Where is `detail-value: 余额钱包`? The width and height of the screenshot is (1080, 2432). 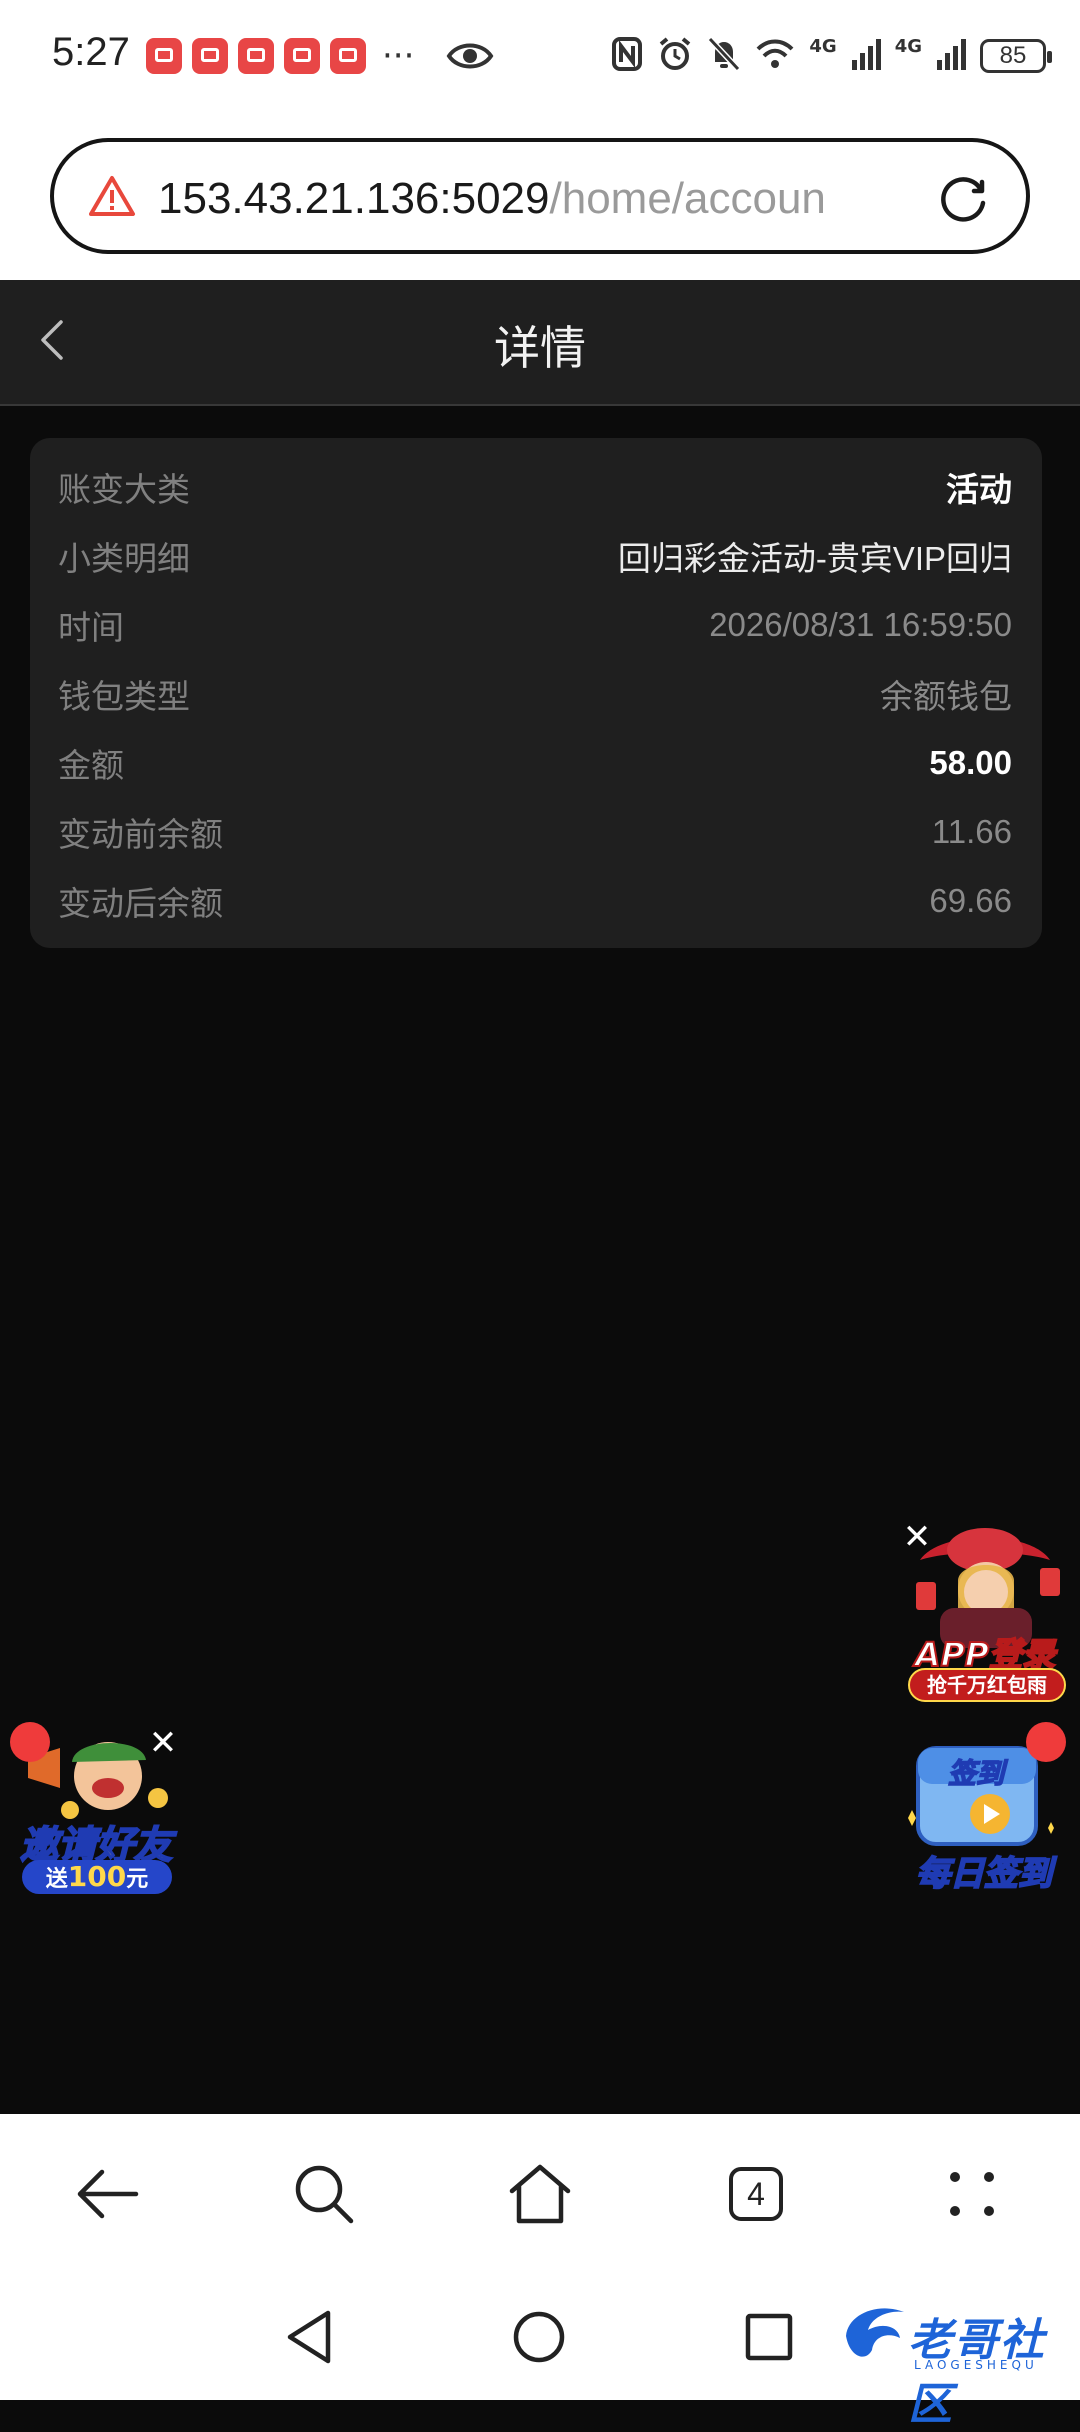 detail-value: 余额钱包 is located at coordinates (946, 696).